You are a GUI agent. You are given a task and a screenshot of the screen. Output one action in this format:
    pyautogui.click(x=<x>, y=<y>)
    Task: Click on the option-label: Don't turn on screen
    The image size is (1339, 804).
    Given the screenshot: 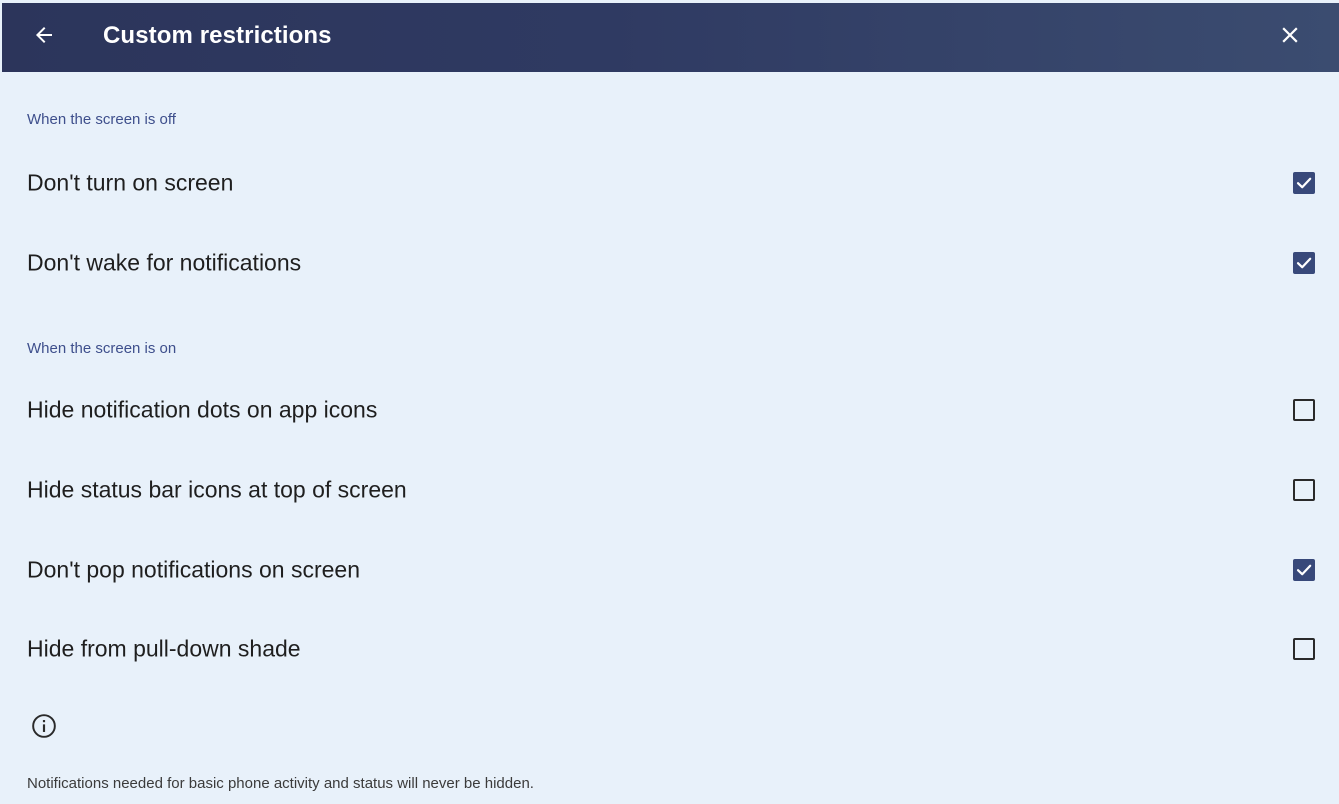 What is the action you would take?
    pyautogui.click(x=130, y=182)
    